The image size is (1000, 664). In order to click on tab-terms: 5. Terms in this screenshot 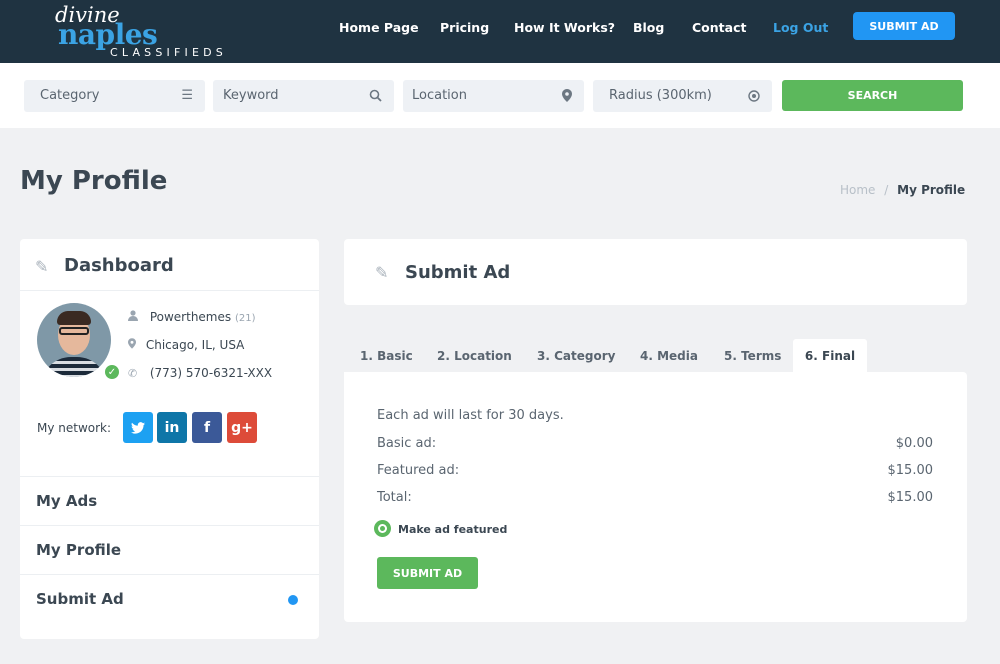, I will do `click(752, 355)`.